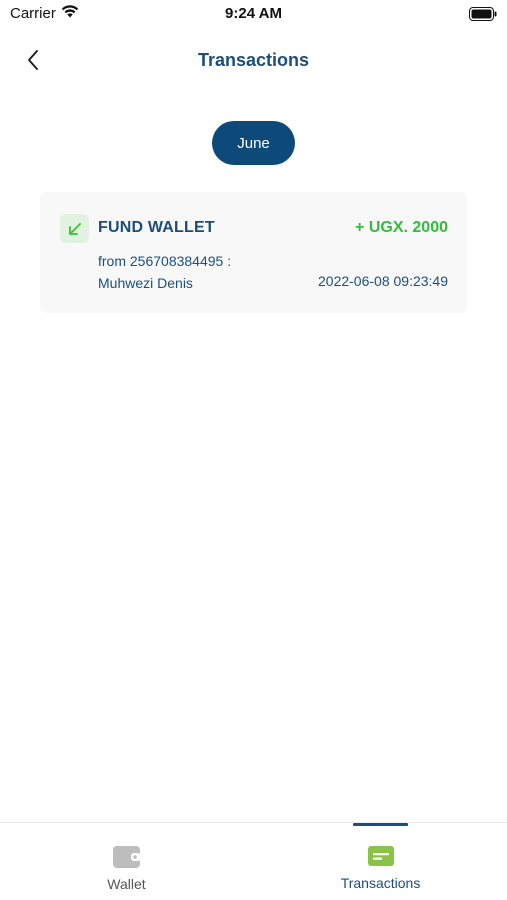  I want to click on navigation-bar: Transactions, so click(253, 60).